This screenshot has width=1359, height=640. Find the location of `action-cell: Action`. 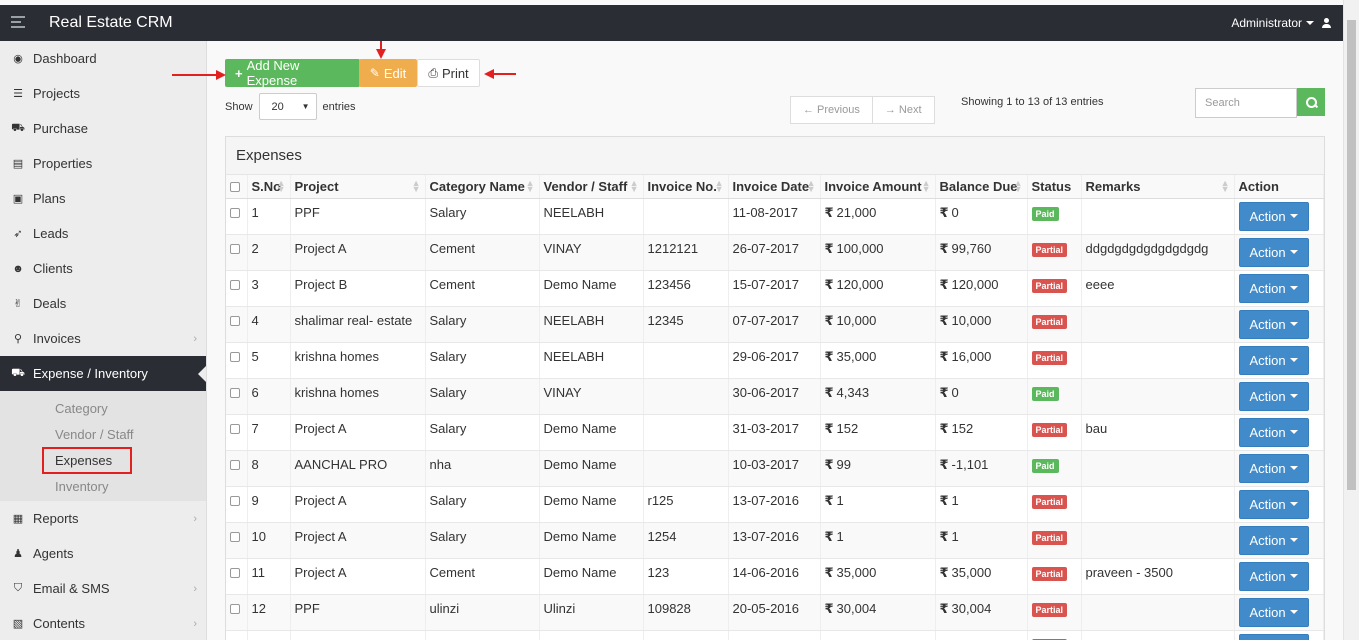

action-cell: Action is located at coordinates (1279, 432).